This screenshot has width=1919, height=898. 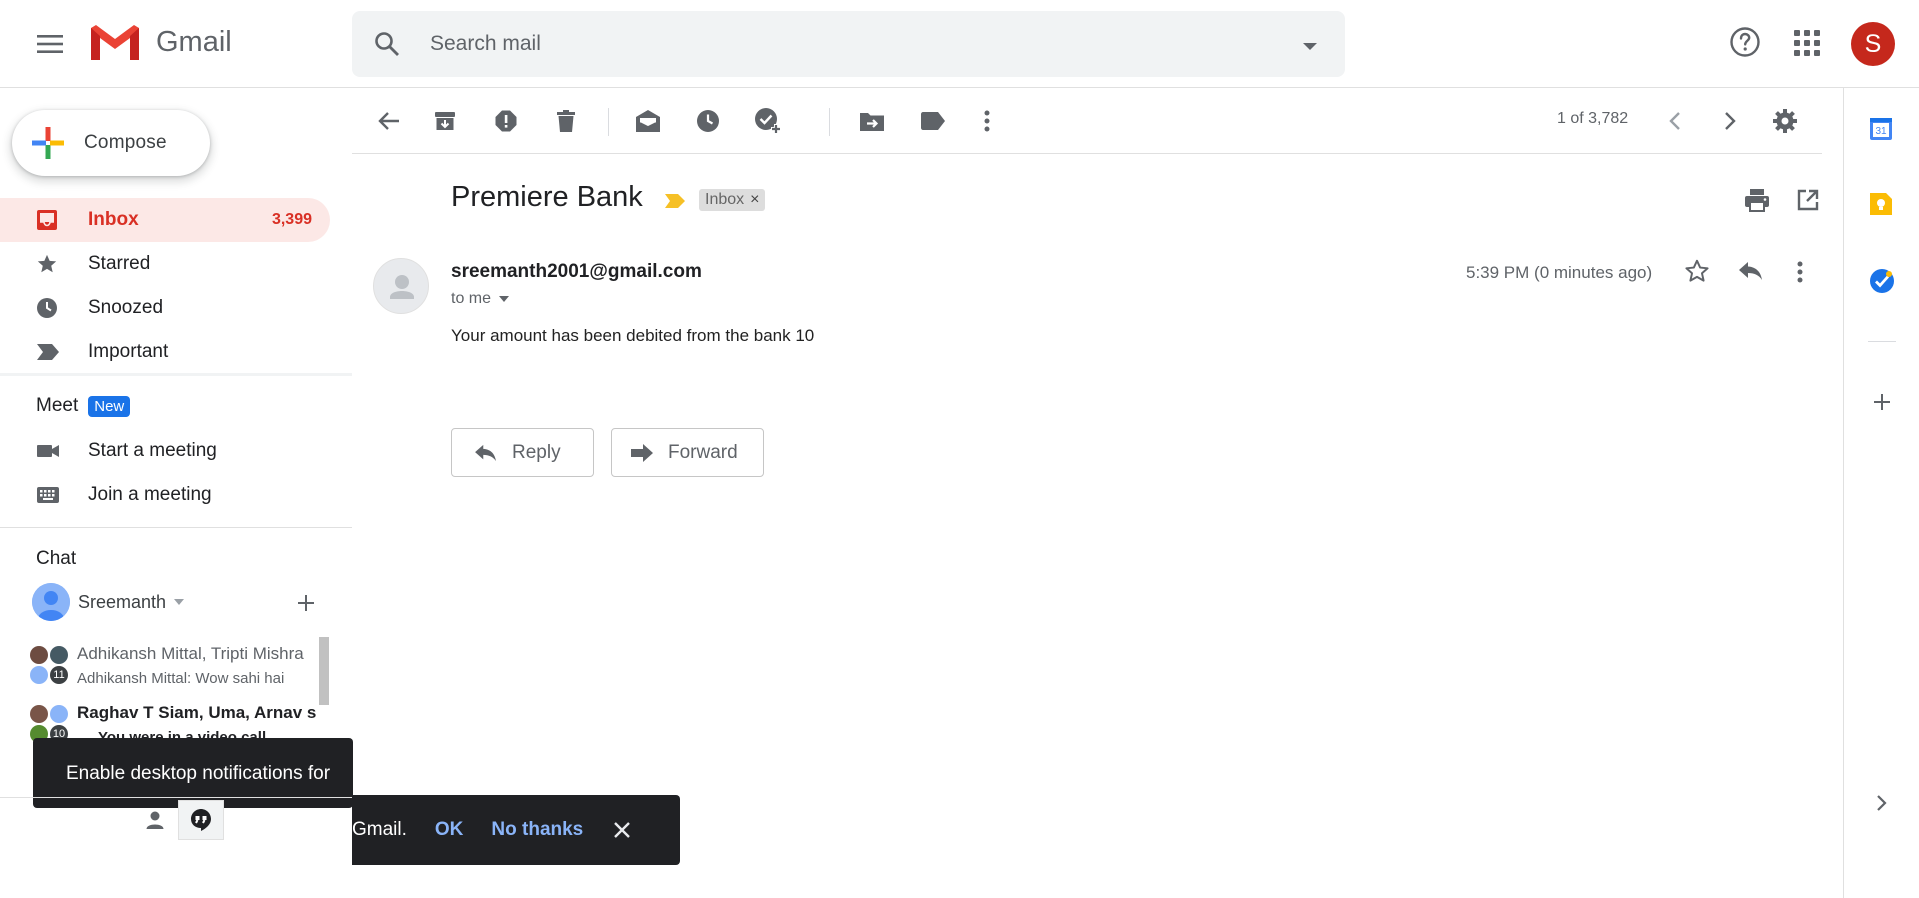 What do you see at coordinates (126, 307) in the screenshot?
I see `sidebar-item-label: Snoozed` at bounding box center [126, 307].